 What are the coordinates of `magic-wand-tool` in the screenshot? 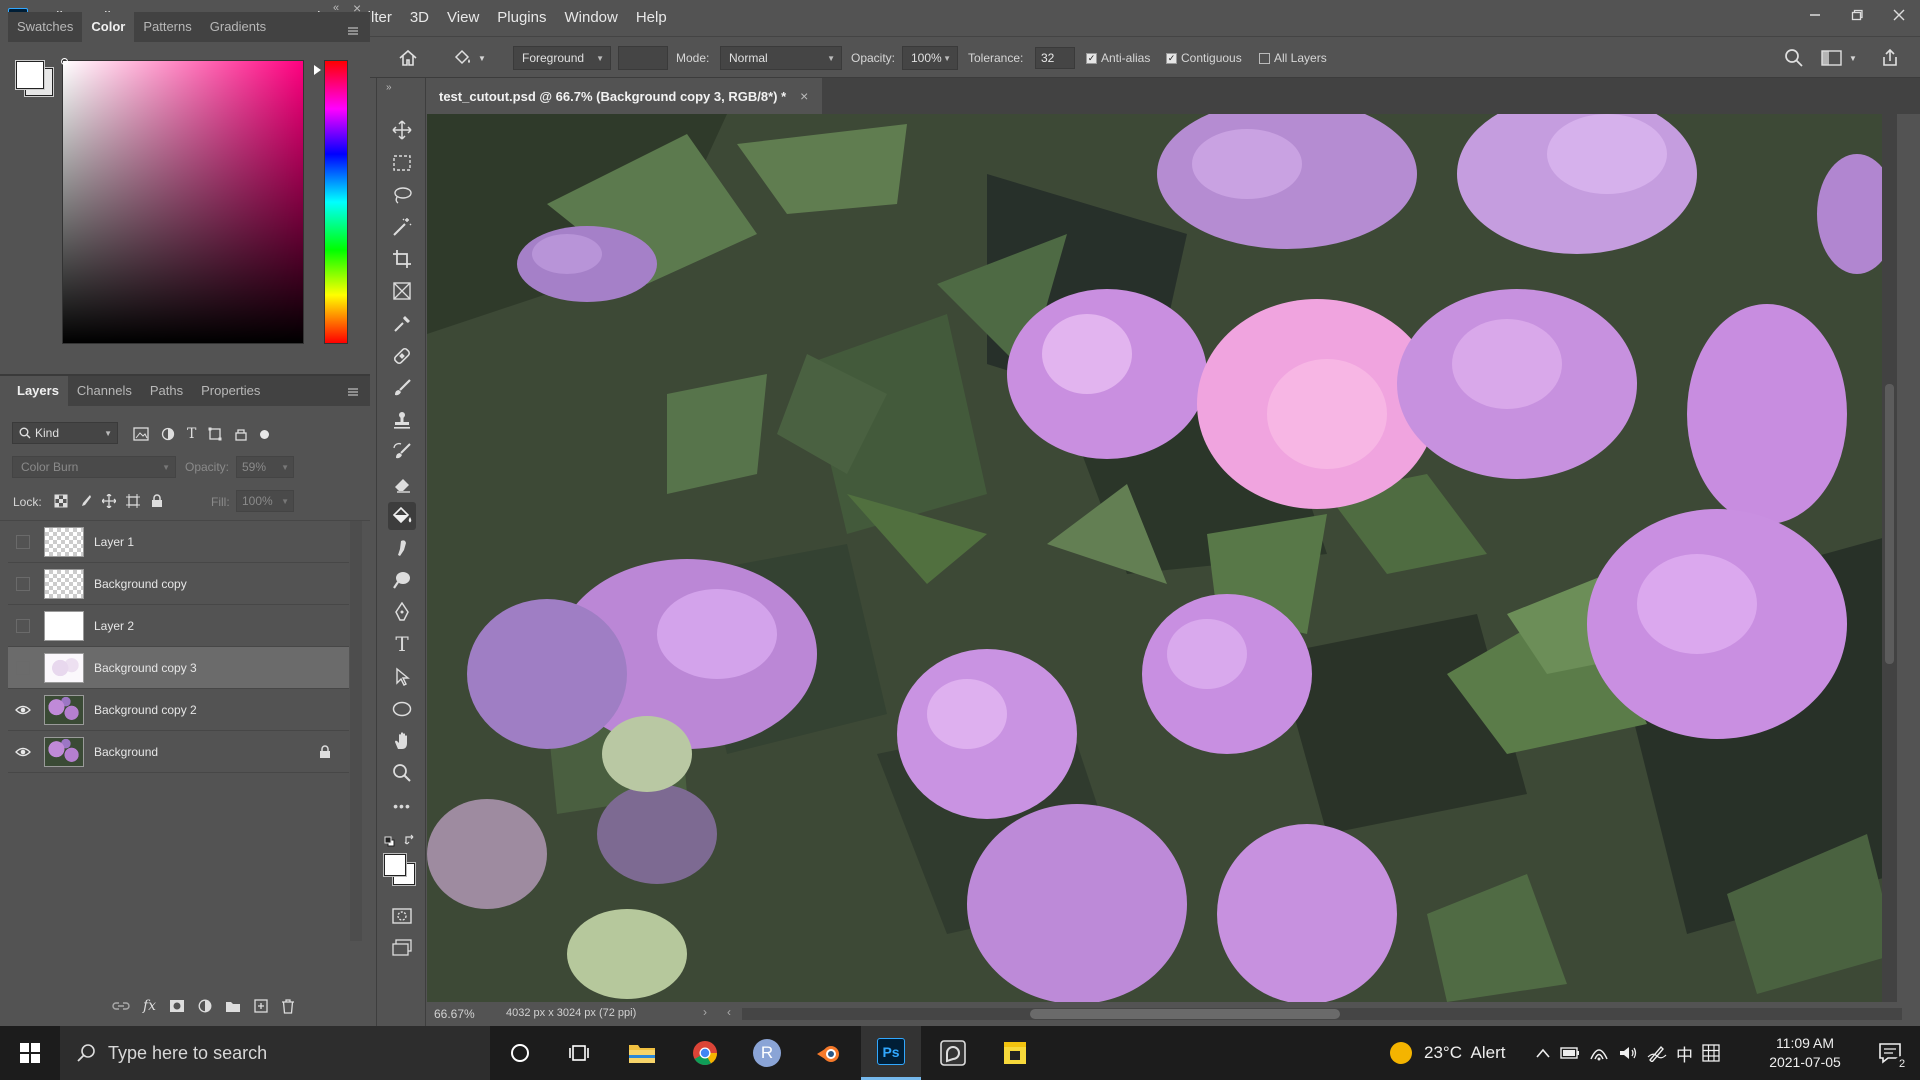 It's located at (402, 227).